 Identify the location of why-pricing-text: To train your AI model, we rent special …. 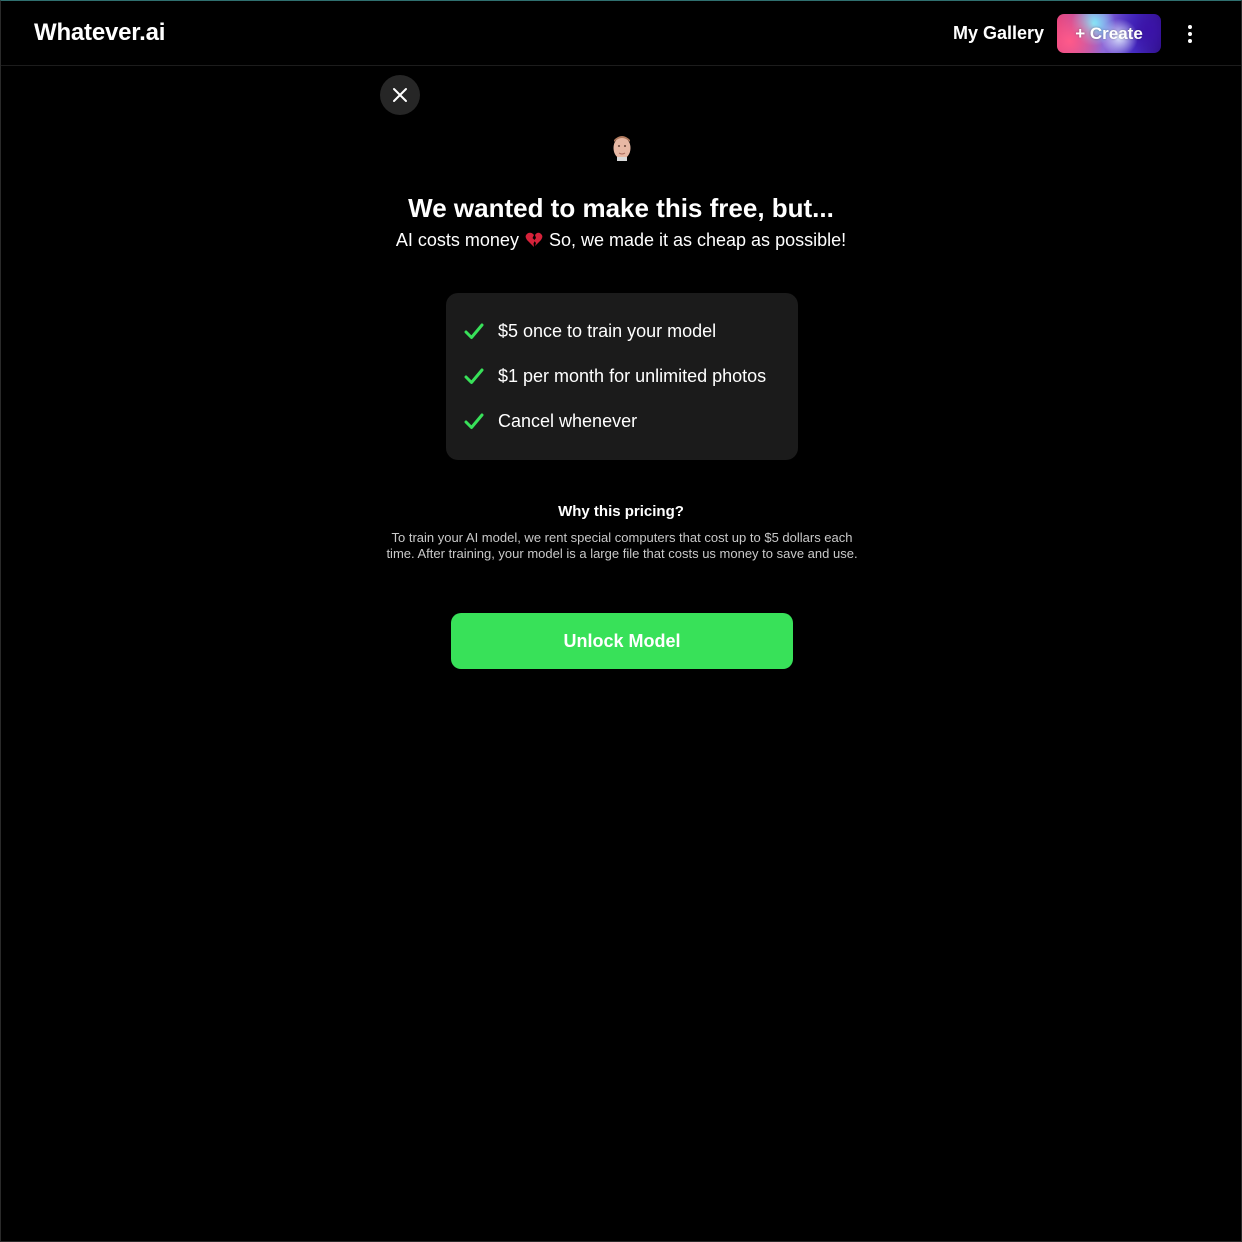
(622, 545).